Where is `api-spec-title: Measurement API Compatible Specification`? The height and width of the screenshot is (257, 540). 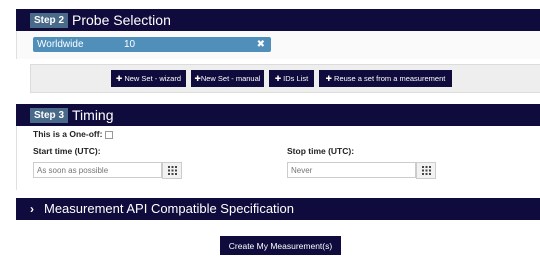
api-spec-title: Measurement API Compatible Specification is located at coordinates (169, 208).